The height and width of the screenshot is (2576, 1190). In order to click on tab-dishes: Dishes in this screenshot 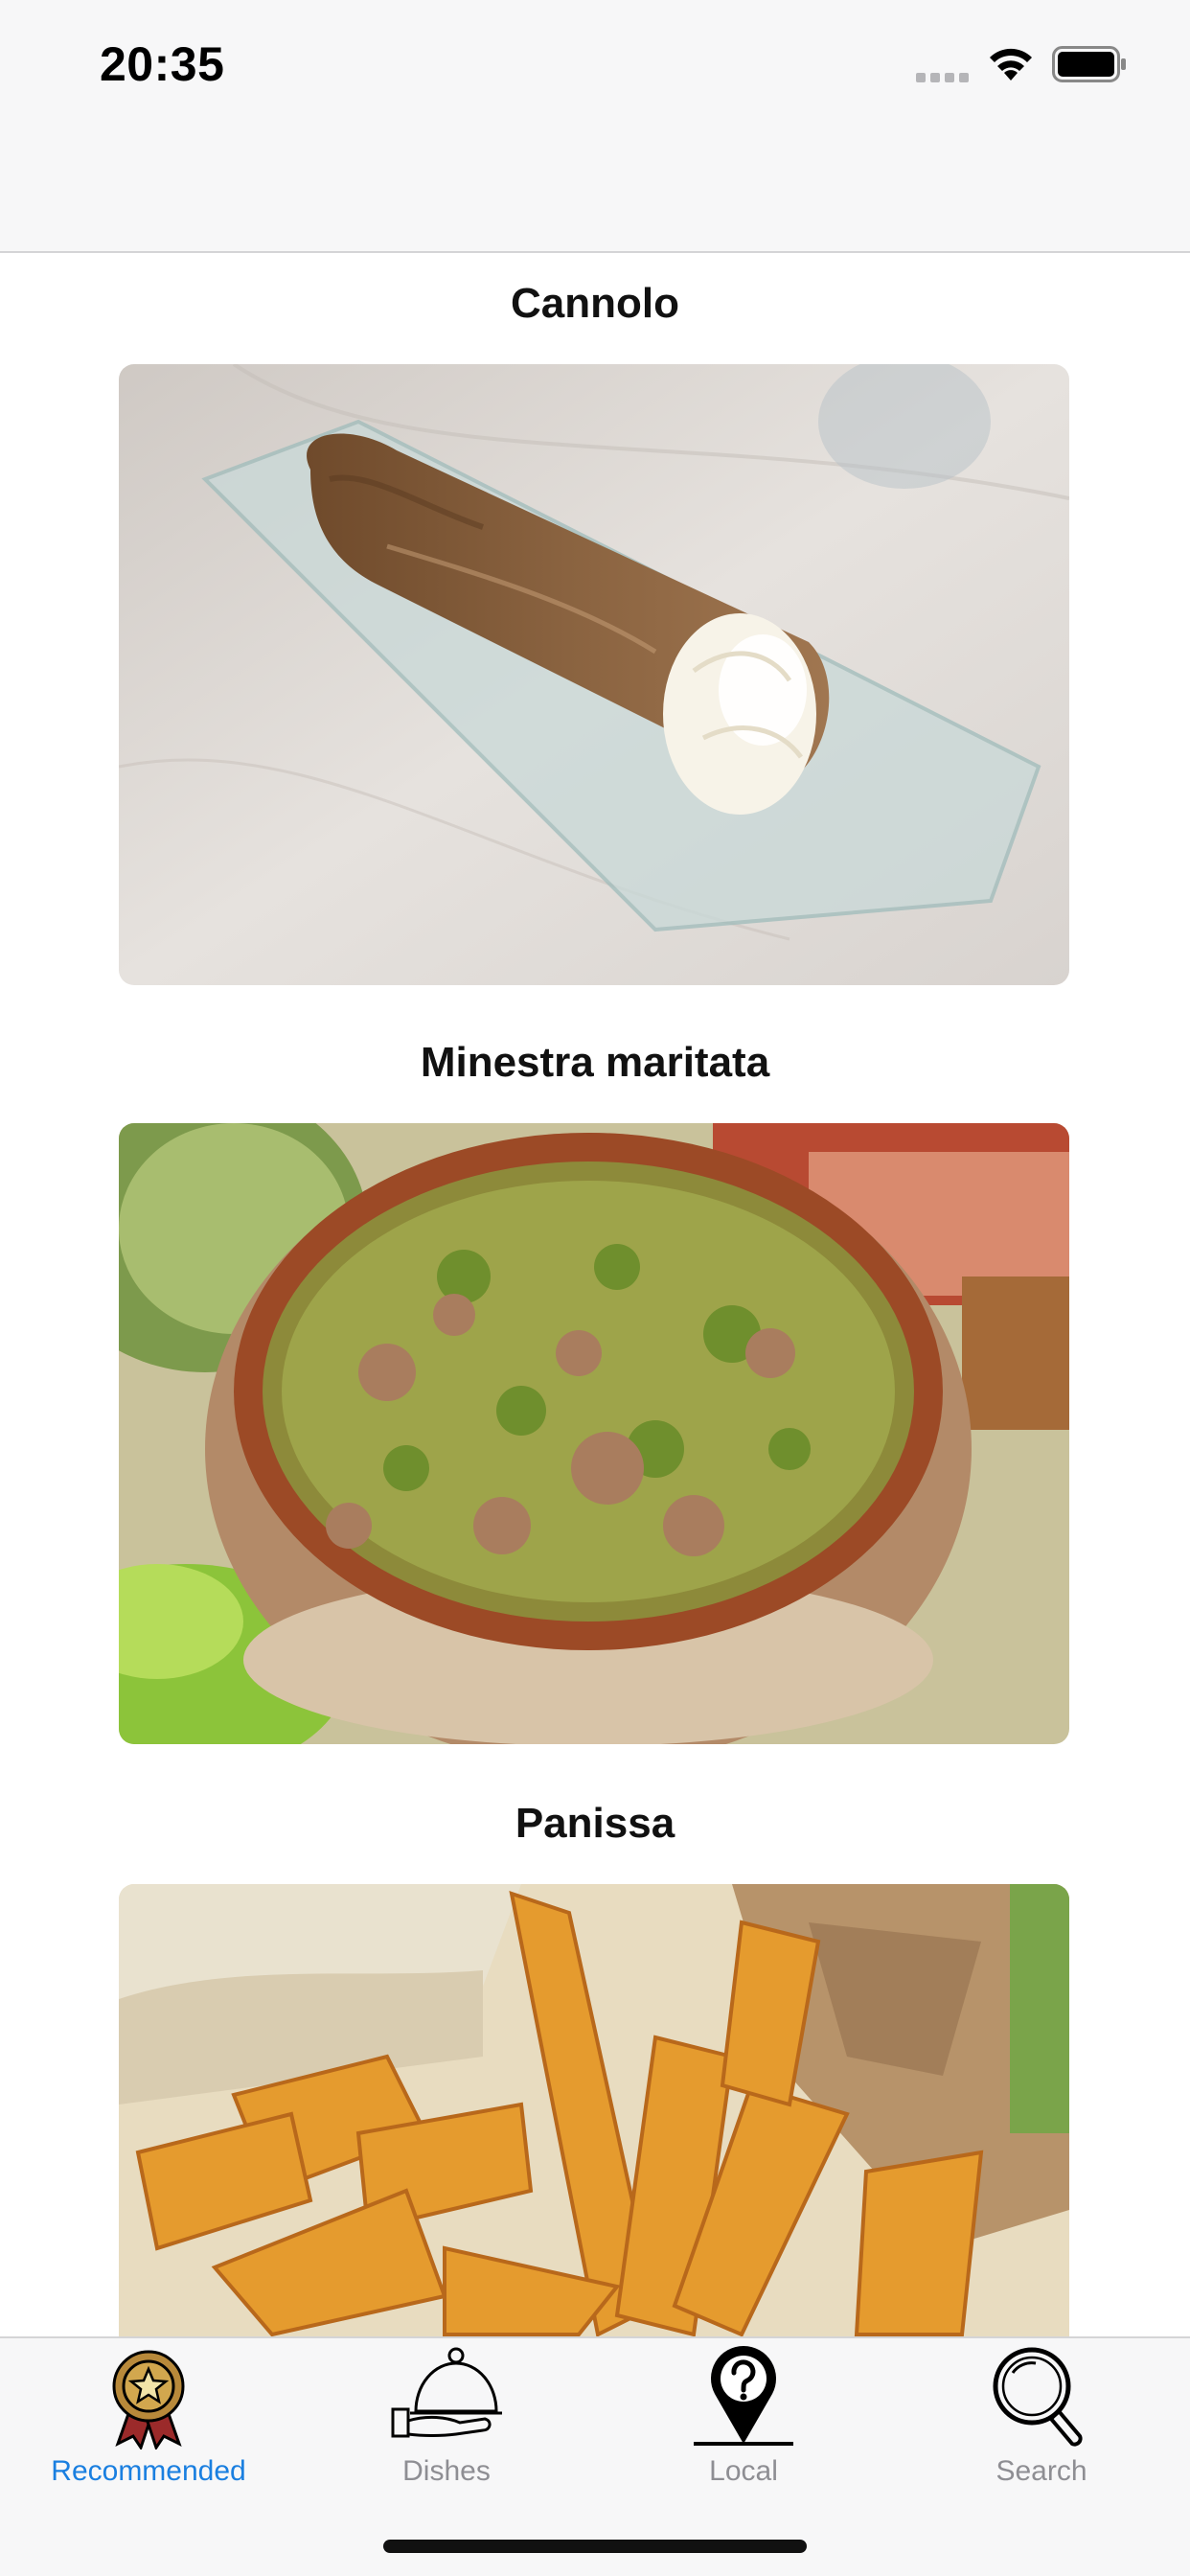, I will do `click(447, 2424)`.